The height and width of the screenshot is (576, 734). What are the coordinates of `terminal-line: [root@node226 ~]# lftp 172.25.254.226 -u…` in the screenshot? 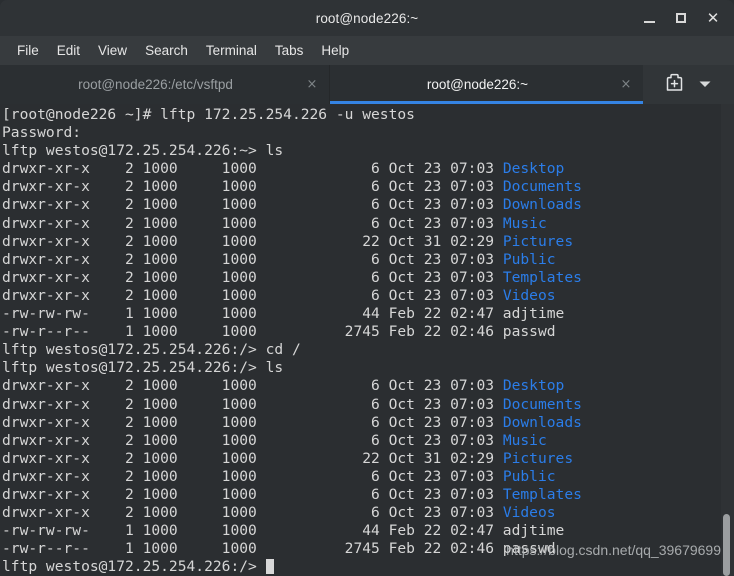 It's located at (368, 115).